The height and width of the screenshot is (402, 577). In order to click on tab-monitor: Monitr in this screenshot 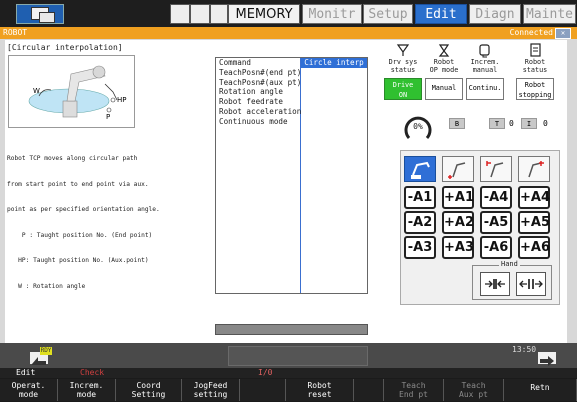, I will do `click(332, 14)`.